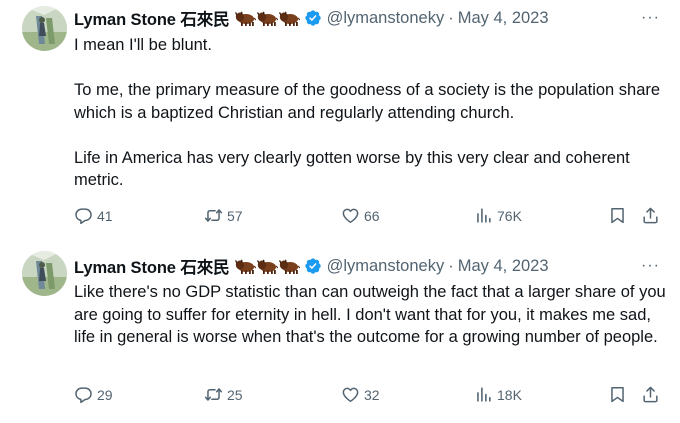 The image size is (680, 423). I want to click on like-button: 66, so click(360, 215).